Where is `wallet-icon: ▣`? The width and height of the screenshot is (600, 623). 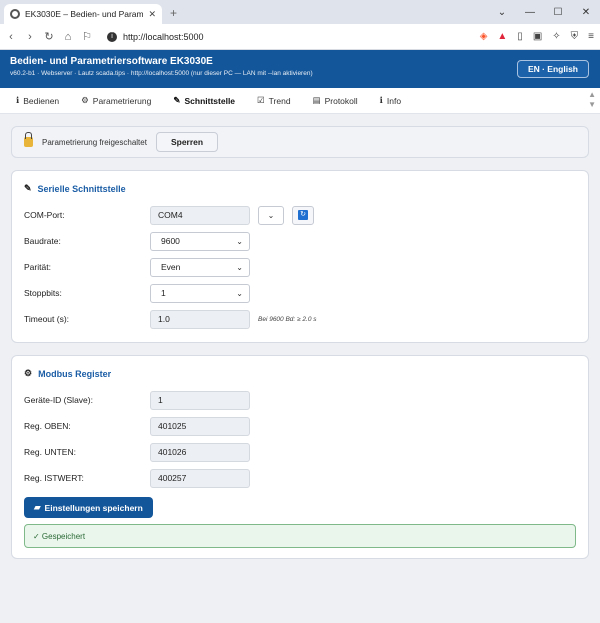
wallet-icon: ▣ is located at coordinates (537, 36).